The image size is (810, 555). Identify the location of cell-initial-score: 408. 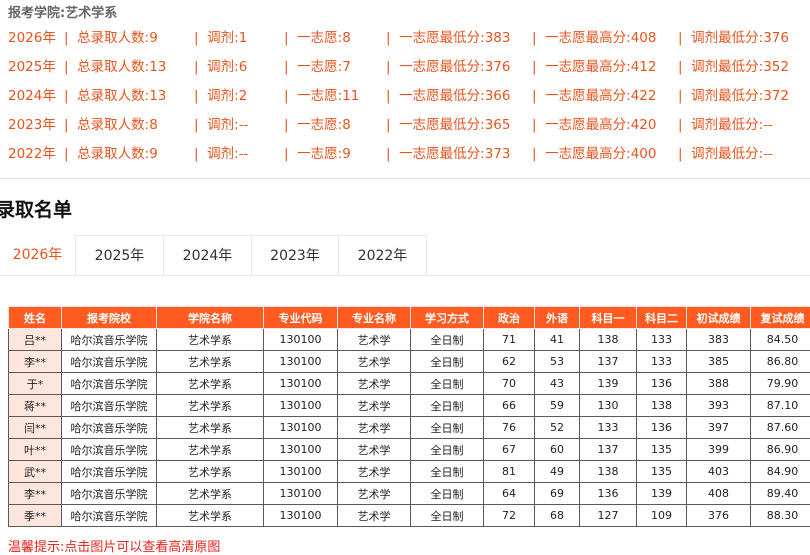
(719, 494).